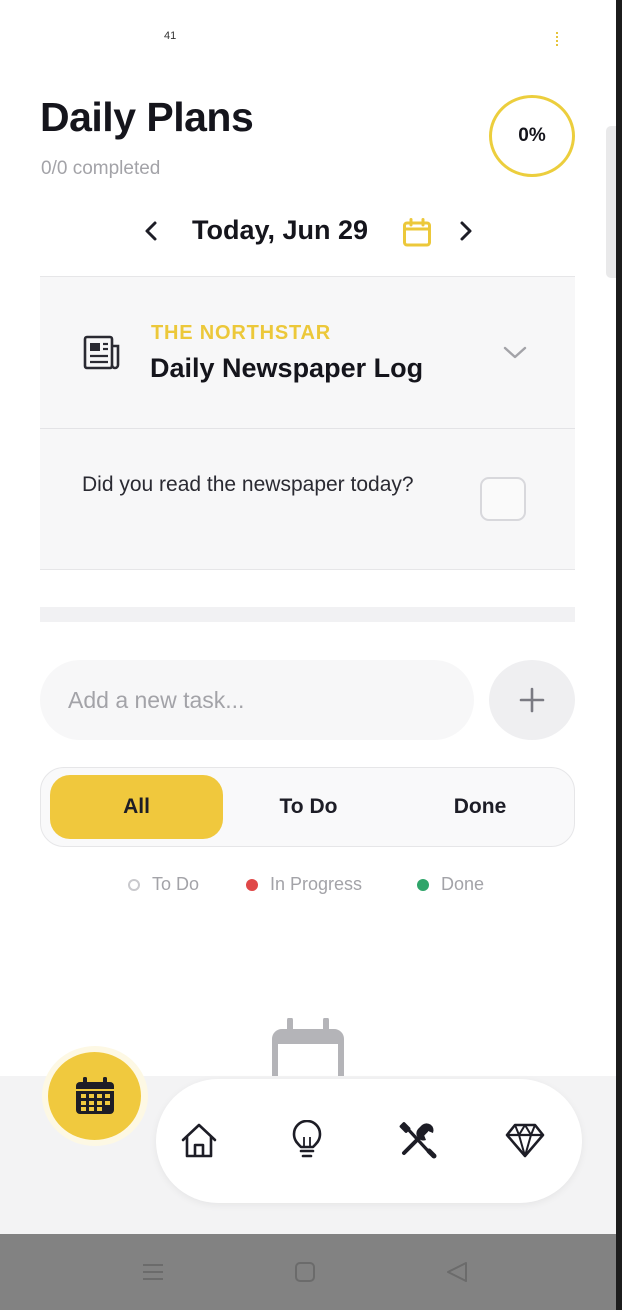 Image resolution: width=622 pixels, height=1310 pixels. What do you see at coordinates (252, 884) in the screenshot?
I see `in-progress-dot-icon` at bounding box center [252, 884].